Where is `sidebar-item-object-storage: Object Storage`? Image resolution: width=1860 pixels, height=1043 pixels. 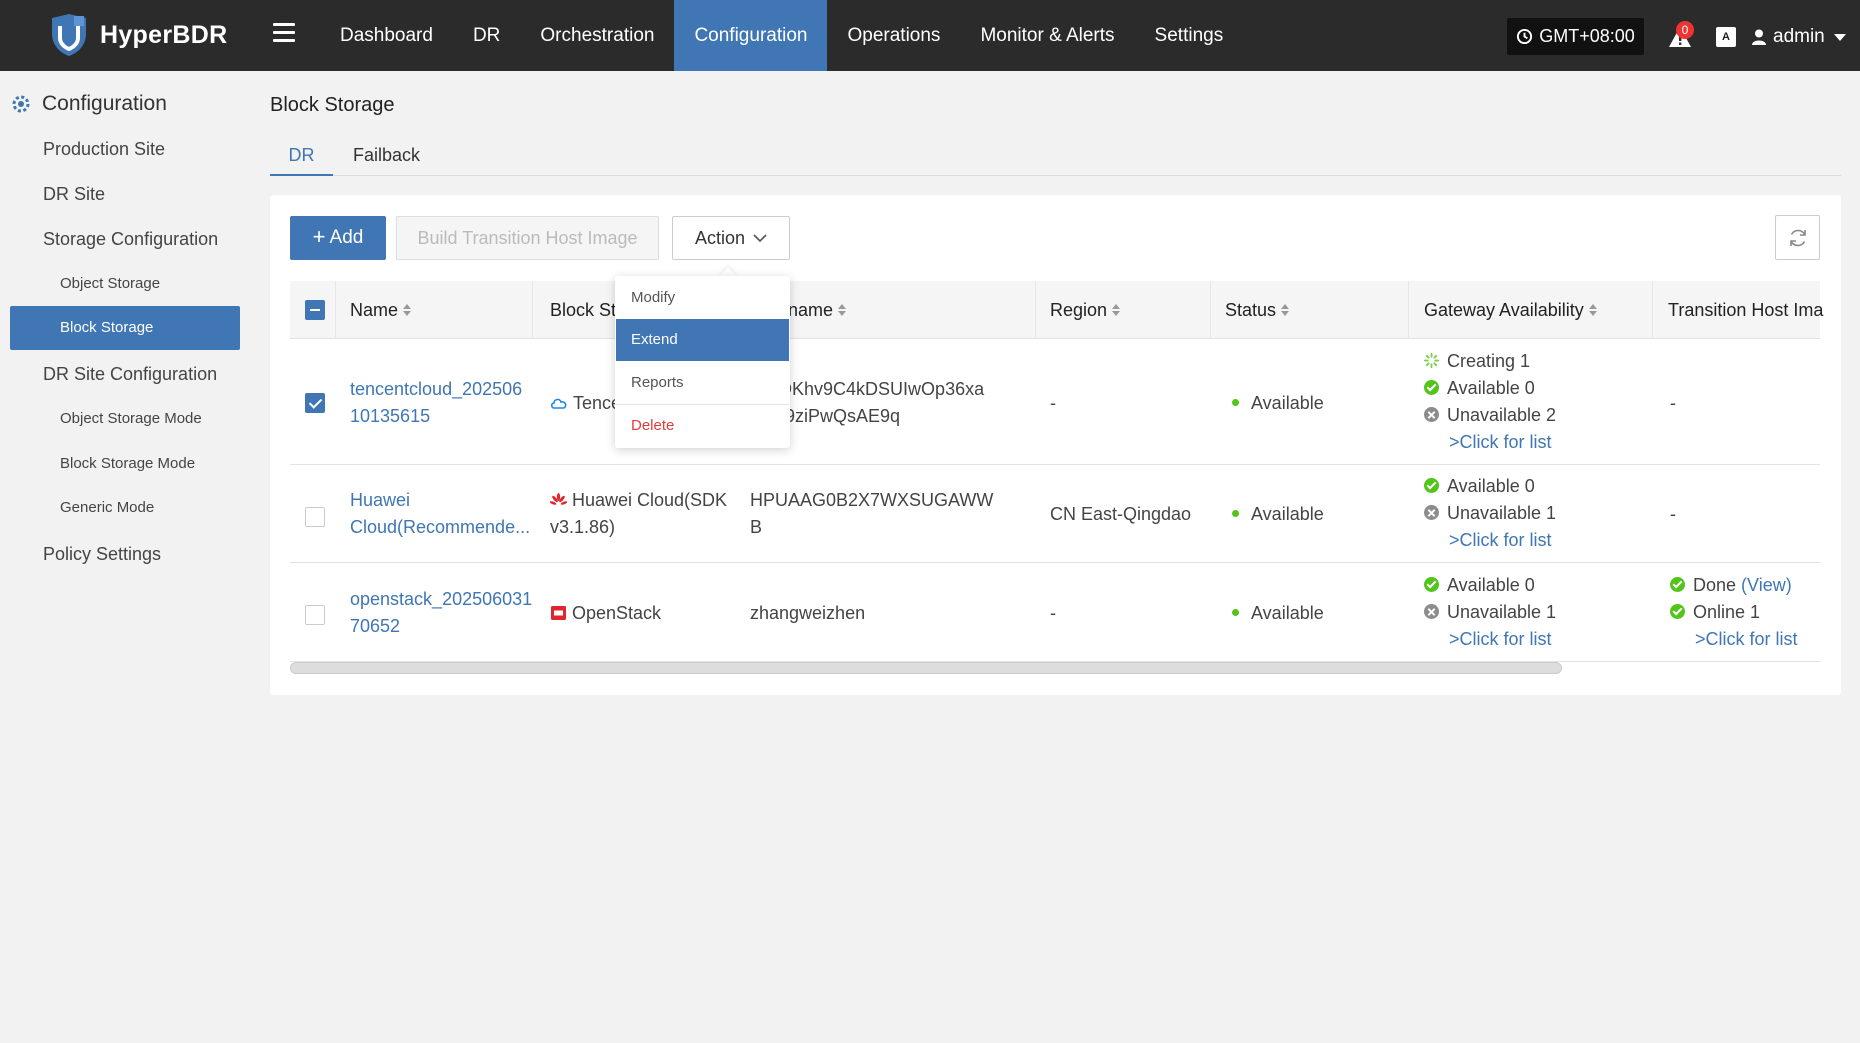 sidebar-item-object-storage: Object Storage is located at coordinates (125, 284).